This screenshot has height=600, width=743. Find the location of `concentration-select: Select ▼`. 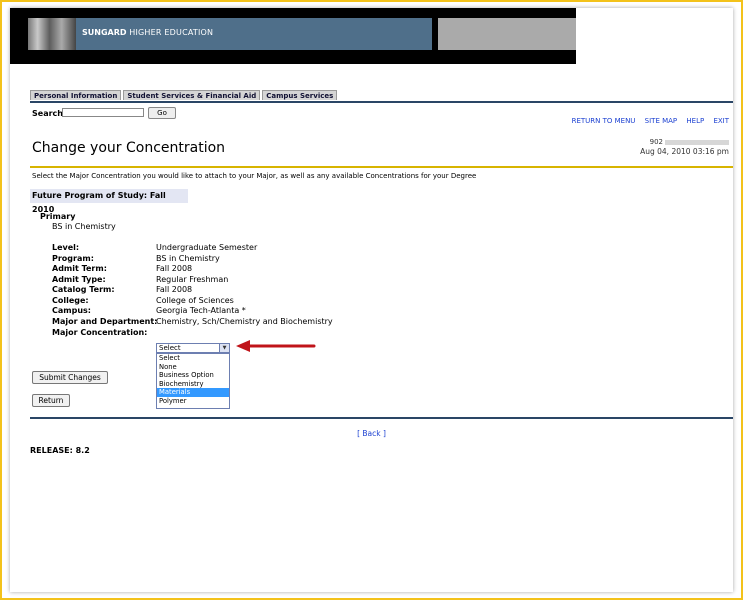

concentration-select: Select ▼ is located at coordinates (193, 348).